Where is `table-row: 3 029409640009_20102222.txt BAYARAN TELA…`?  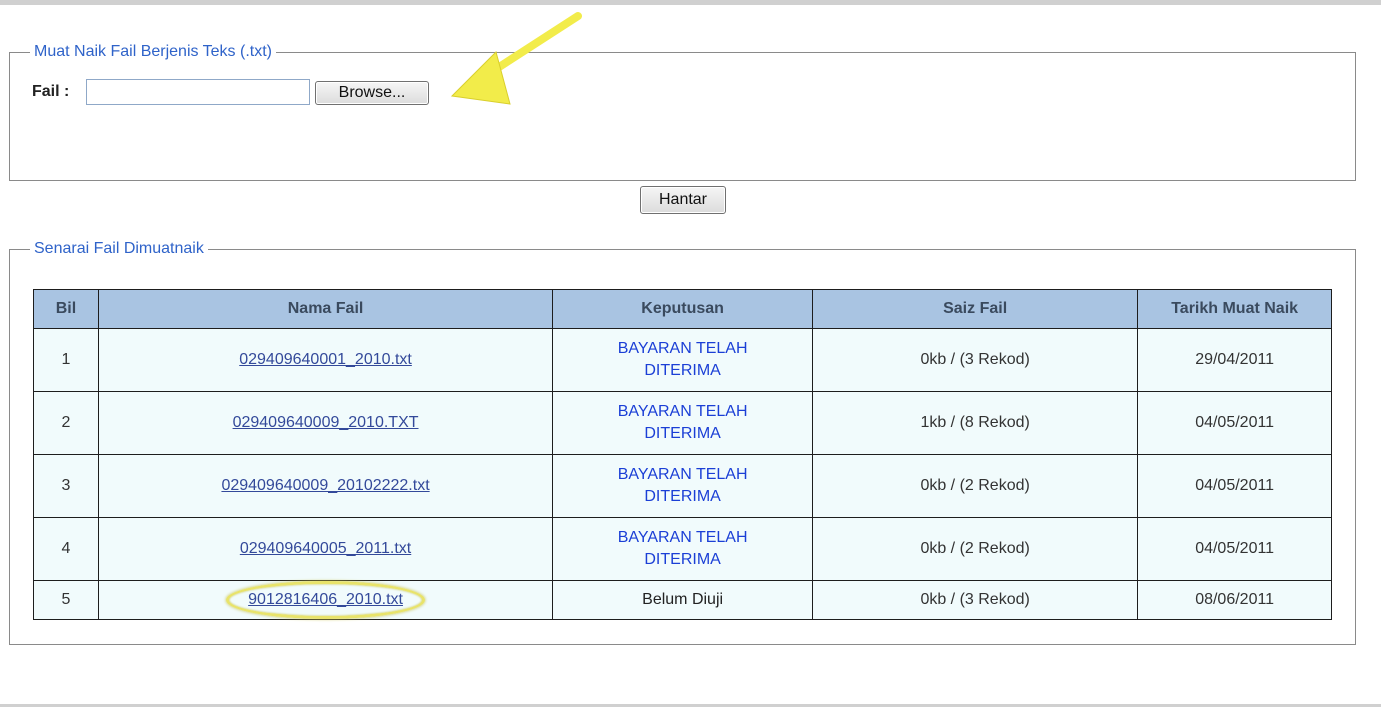 table-row: 3 029409640009_20102222.txt BAYARAN TELA… is located at coordinates (682, 486).